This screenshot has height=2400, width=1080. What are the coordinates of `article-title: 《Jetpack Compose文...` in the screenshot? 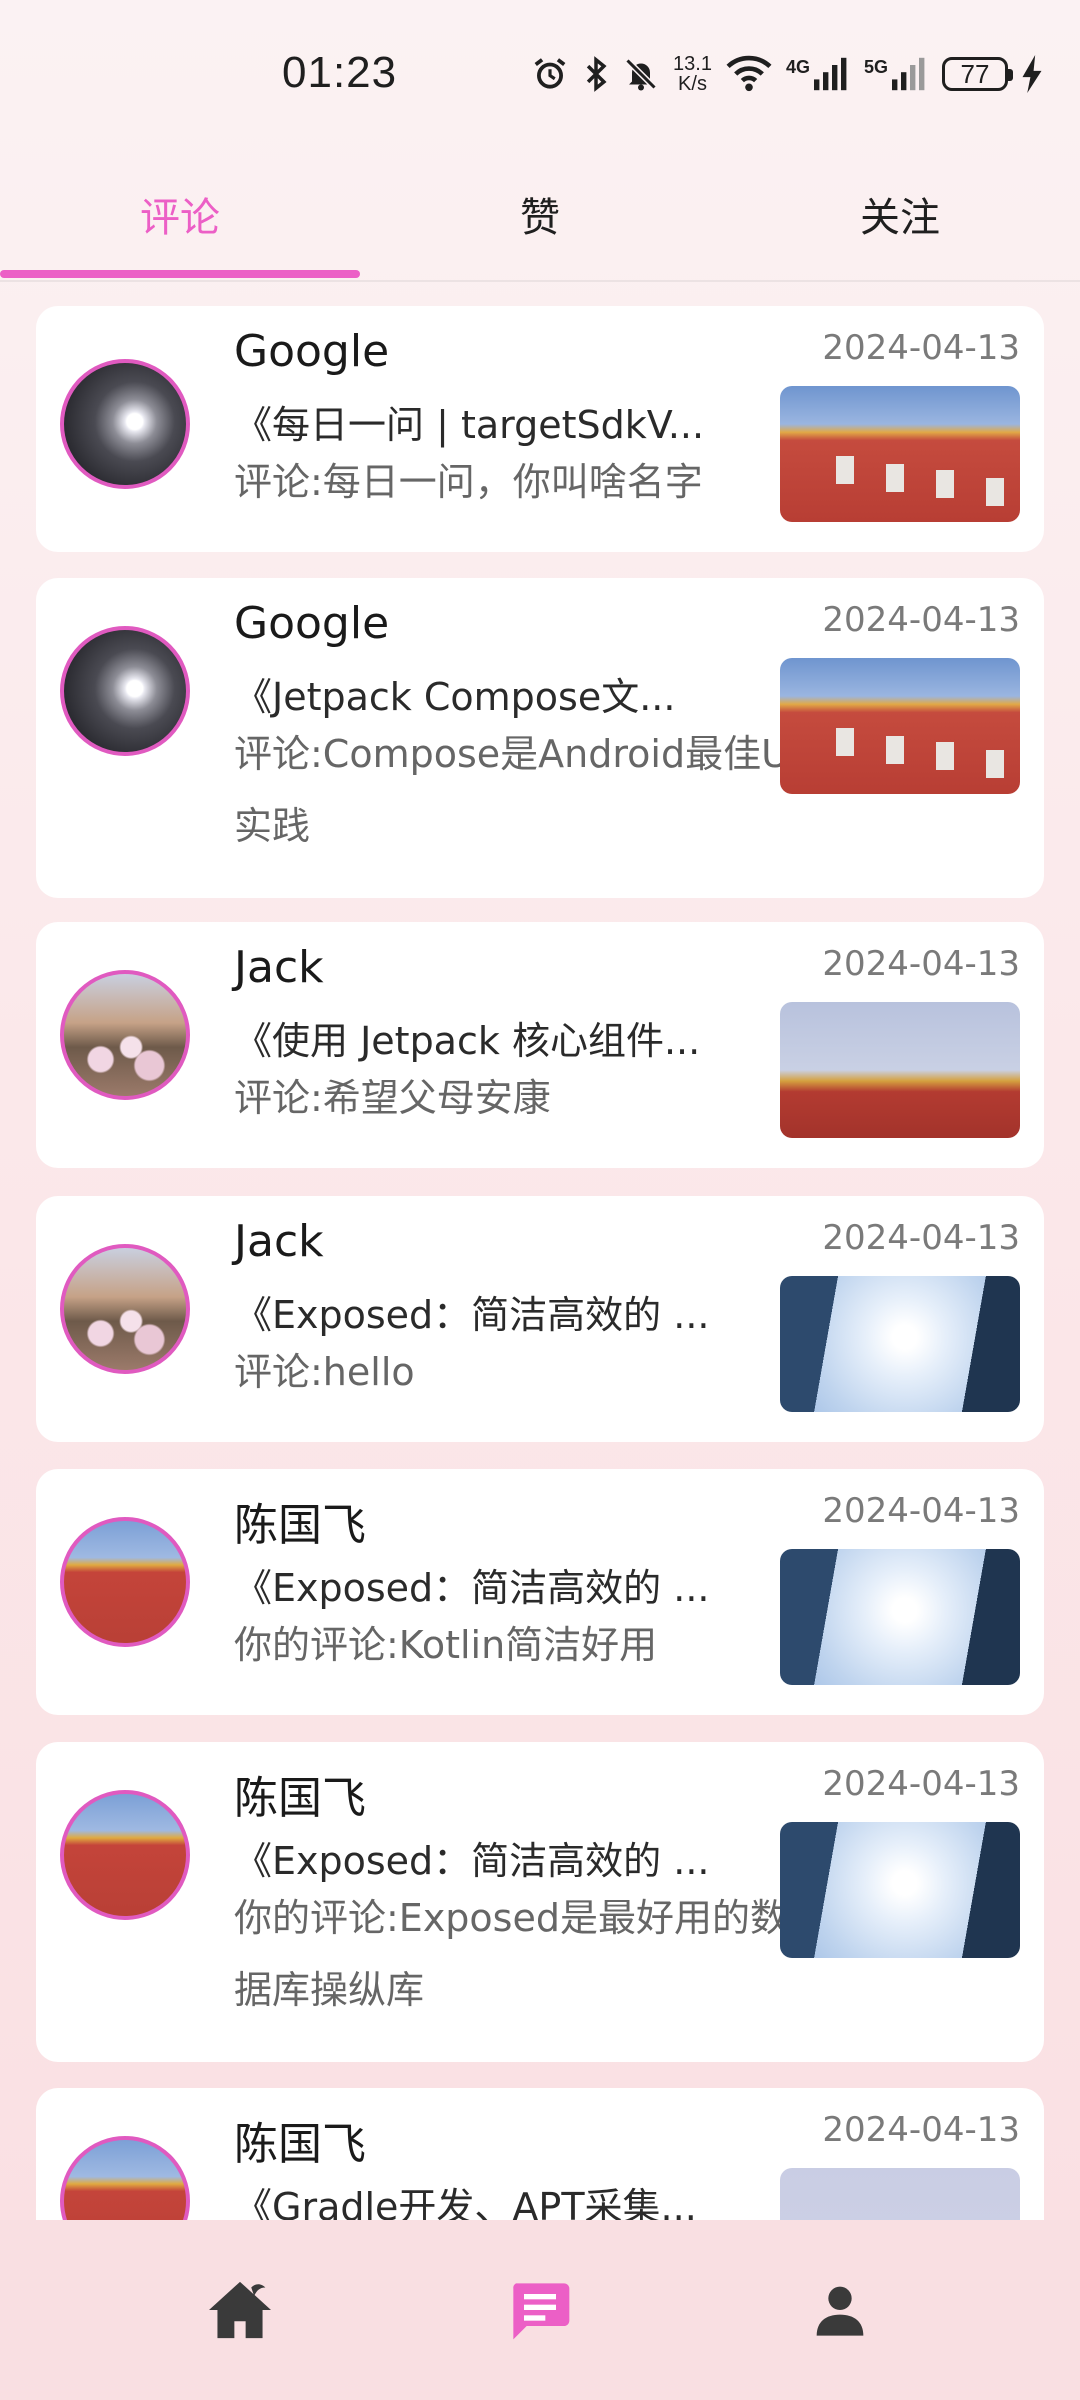 It's located at (455, 697).